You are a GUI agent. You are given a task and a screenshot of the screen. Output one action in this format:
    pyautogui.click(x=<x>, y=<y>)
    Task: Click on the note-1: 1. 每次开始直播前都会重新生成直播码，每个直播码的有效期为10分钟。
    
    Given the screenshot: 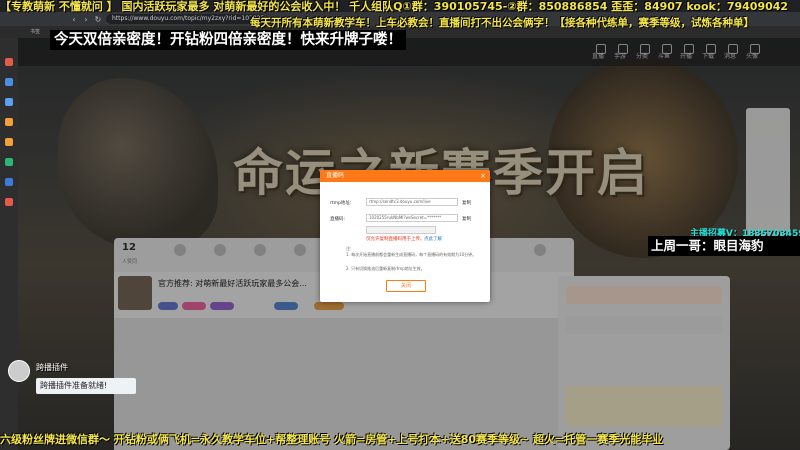 What is the action you would take?
    pyautogui.click(x=411, y=254)
    